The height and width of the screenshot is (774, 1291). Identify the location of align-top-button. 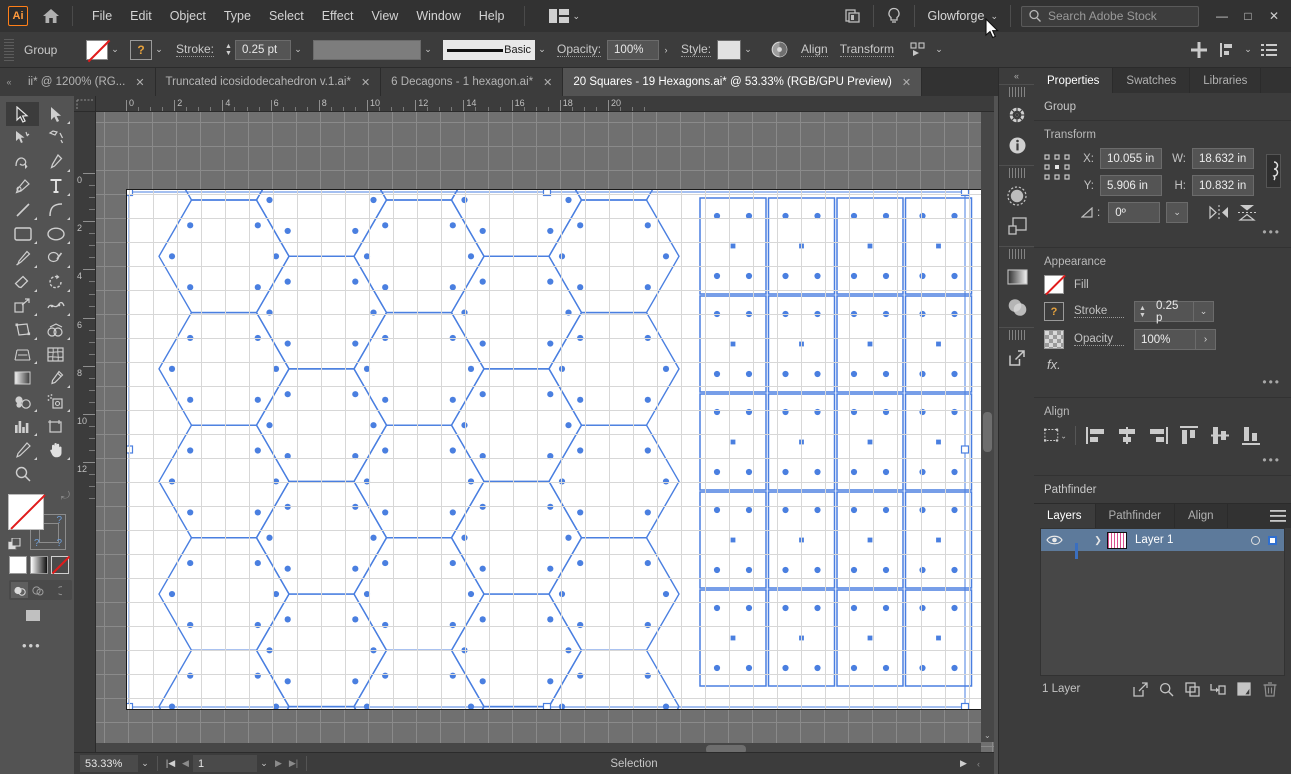
(1189, 435).